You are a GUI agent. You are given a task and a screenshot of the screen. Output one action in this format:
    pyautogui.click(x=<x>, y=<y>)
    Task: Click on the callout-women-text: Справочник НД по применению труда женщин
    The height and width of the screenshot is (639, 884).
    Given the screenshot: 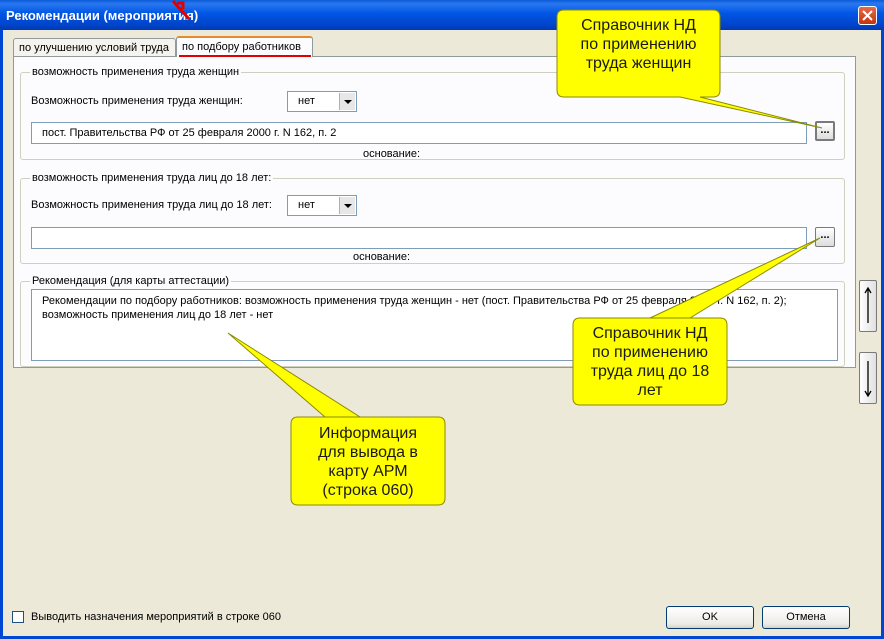 What is the action you would take?
    pyautogui.click(x=638, y=44)
    